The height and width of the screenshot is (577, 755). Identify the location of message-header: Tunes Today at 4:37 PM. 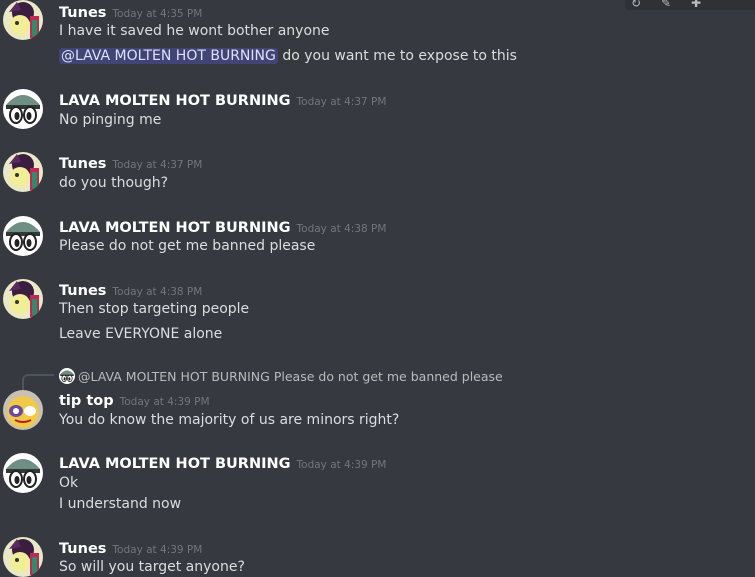
(130, 162).